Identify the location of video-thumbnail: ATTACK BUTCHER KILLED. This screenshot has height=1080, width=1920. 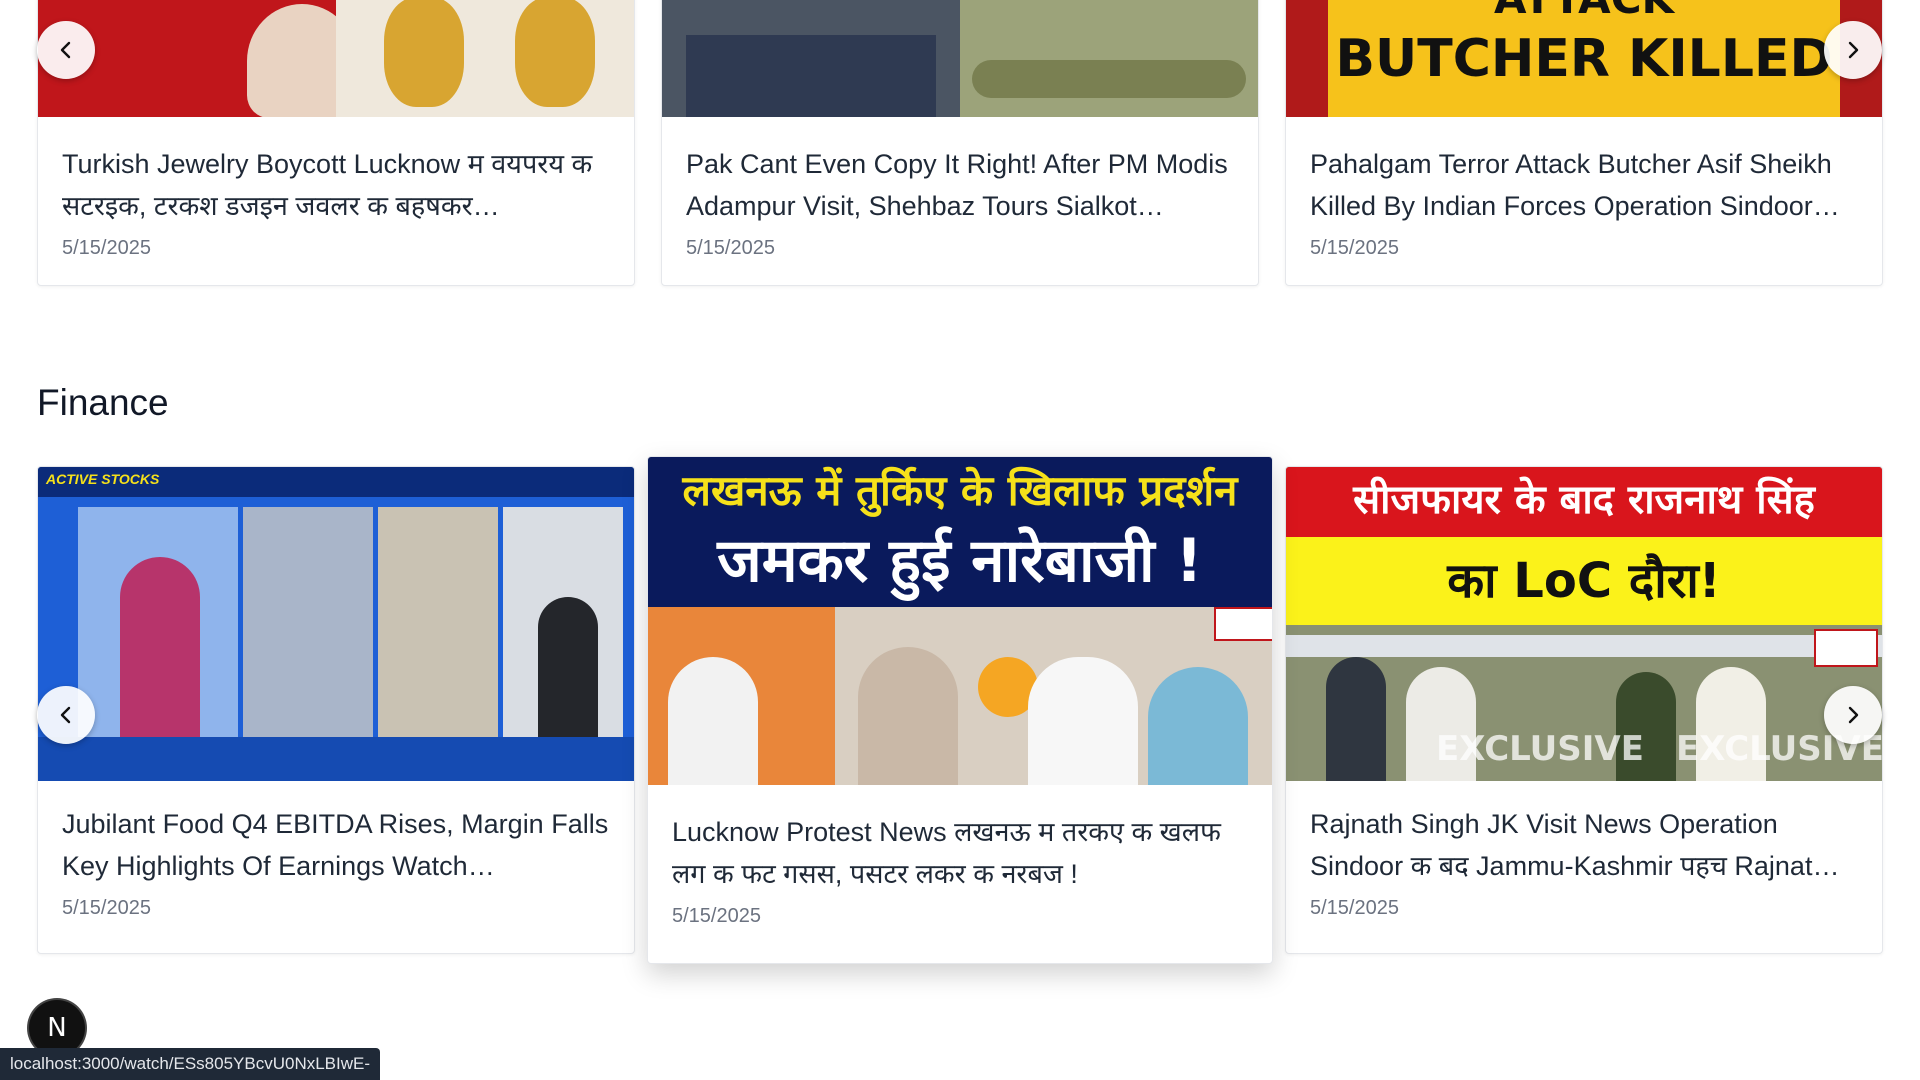
(1584, 58).